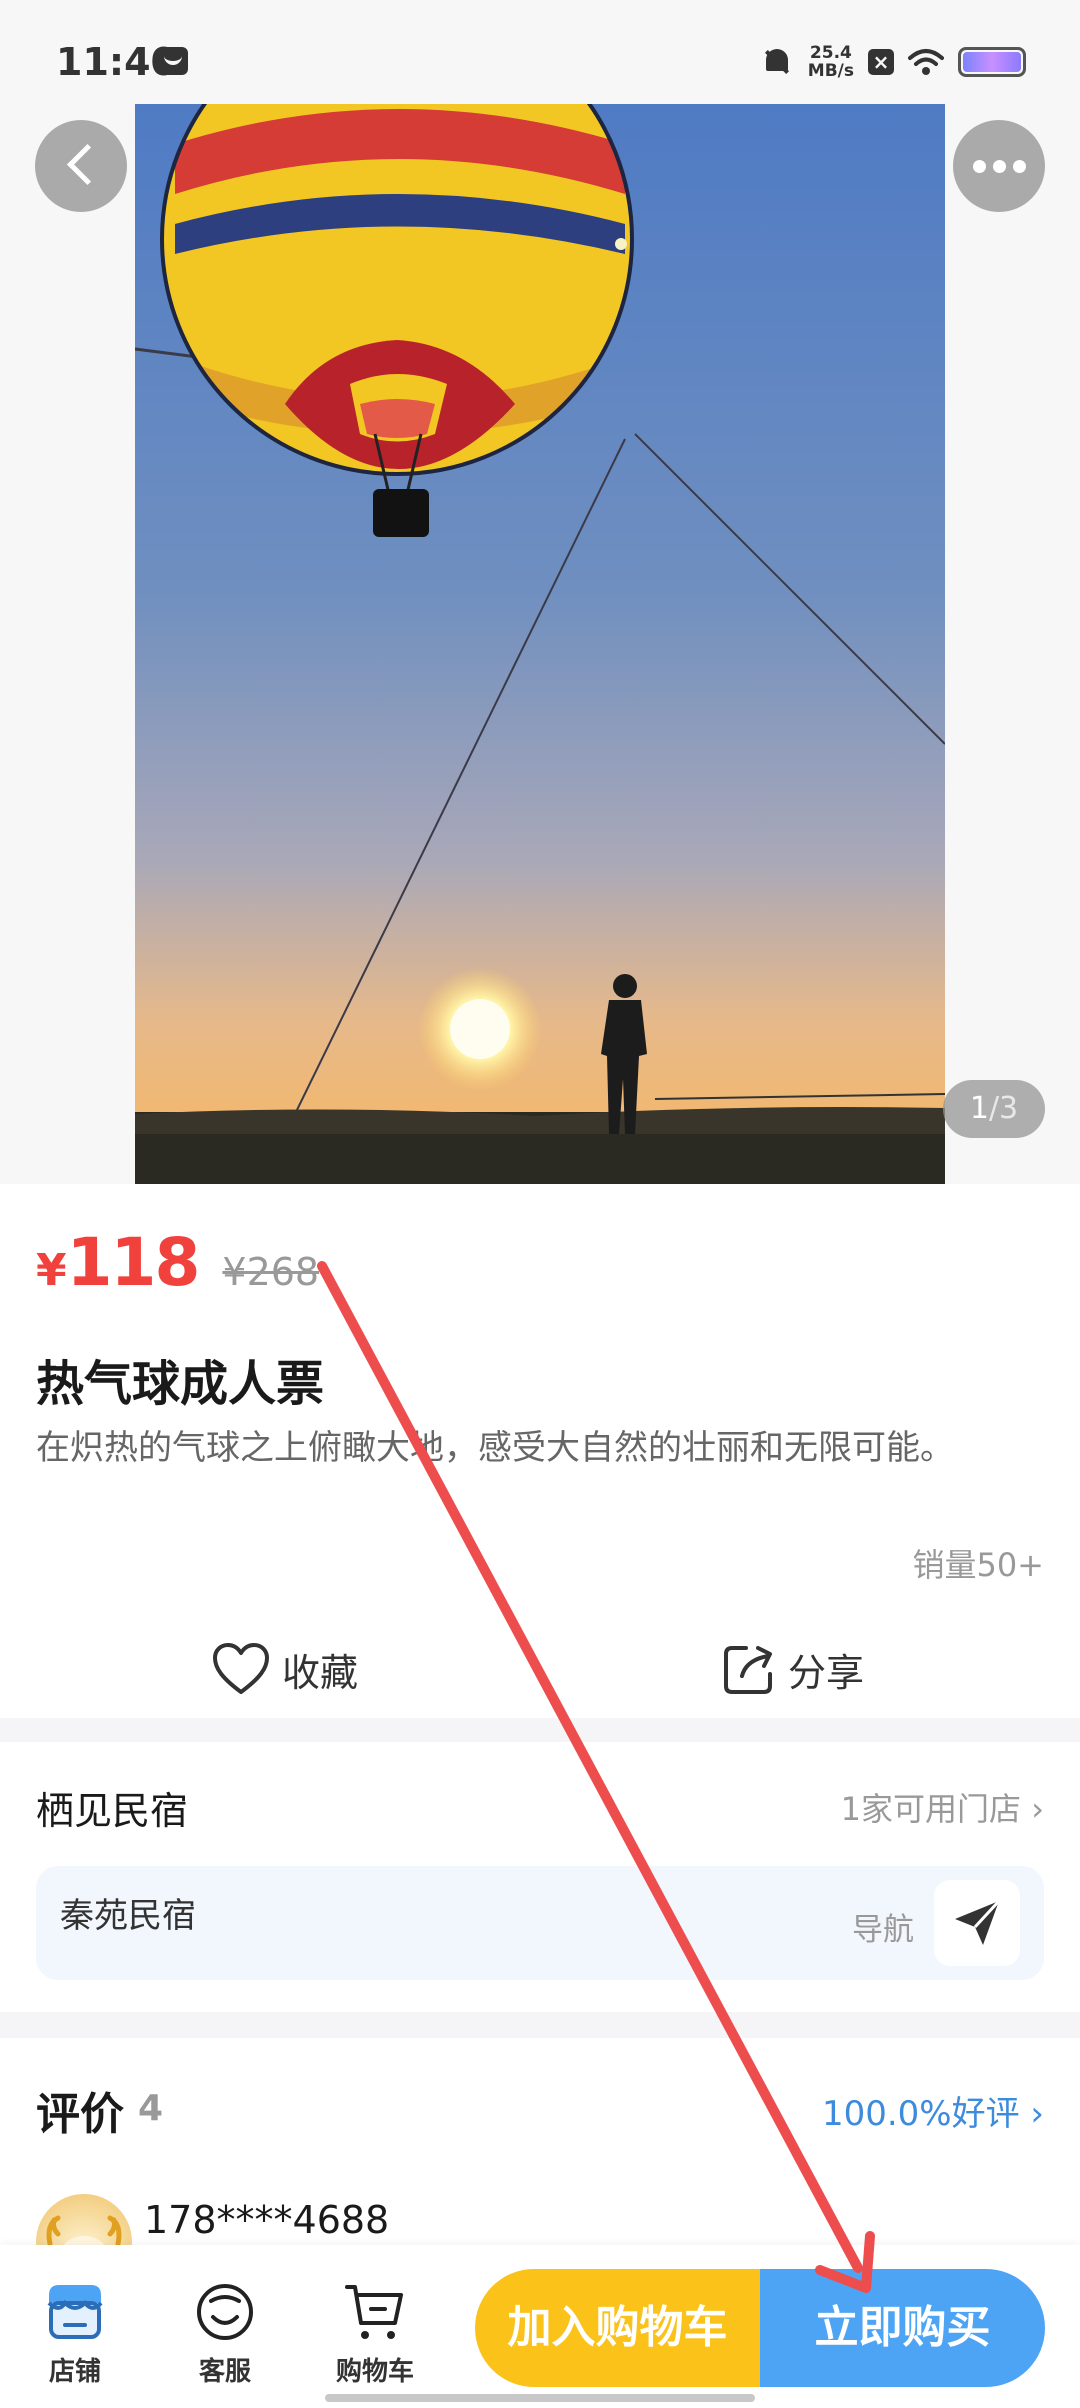 The image size is (1080, 2408). I want to click on purchase-buttons: 加入购物车 立即购买, so click(760, 2328).